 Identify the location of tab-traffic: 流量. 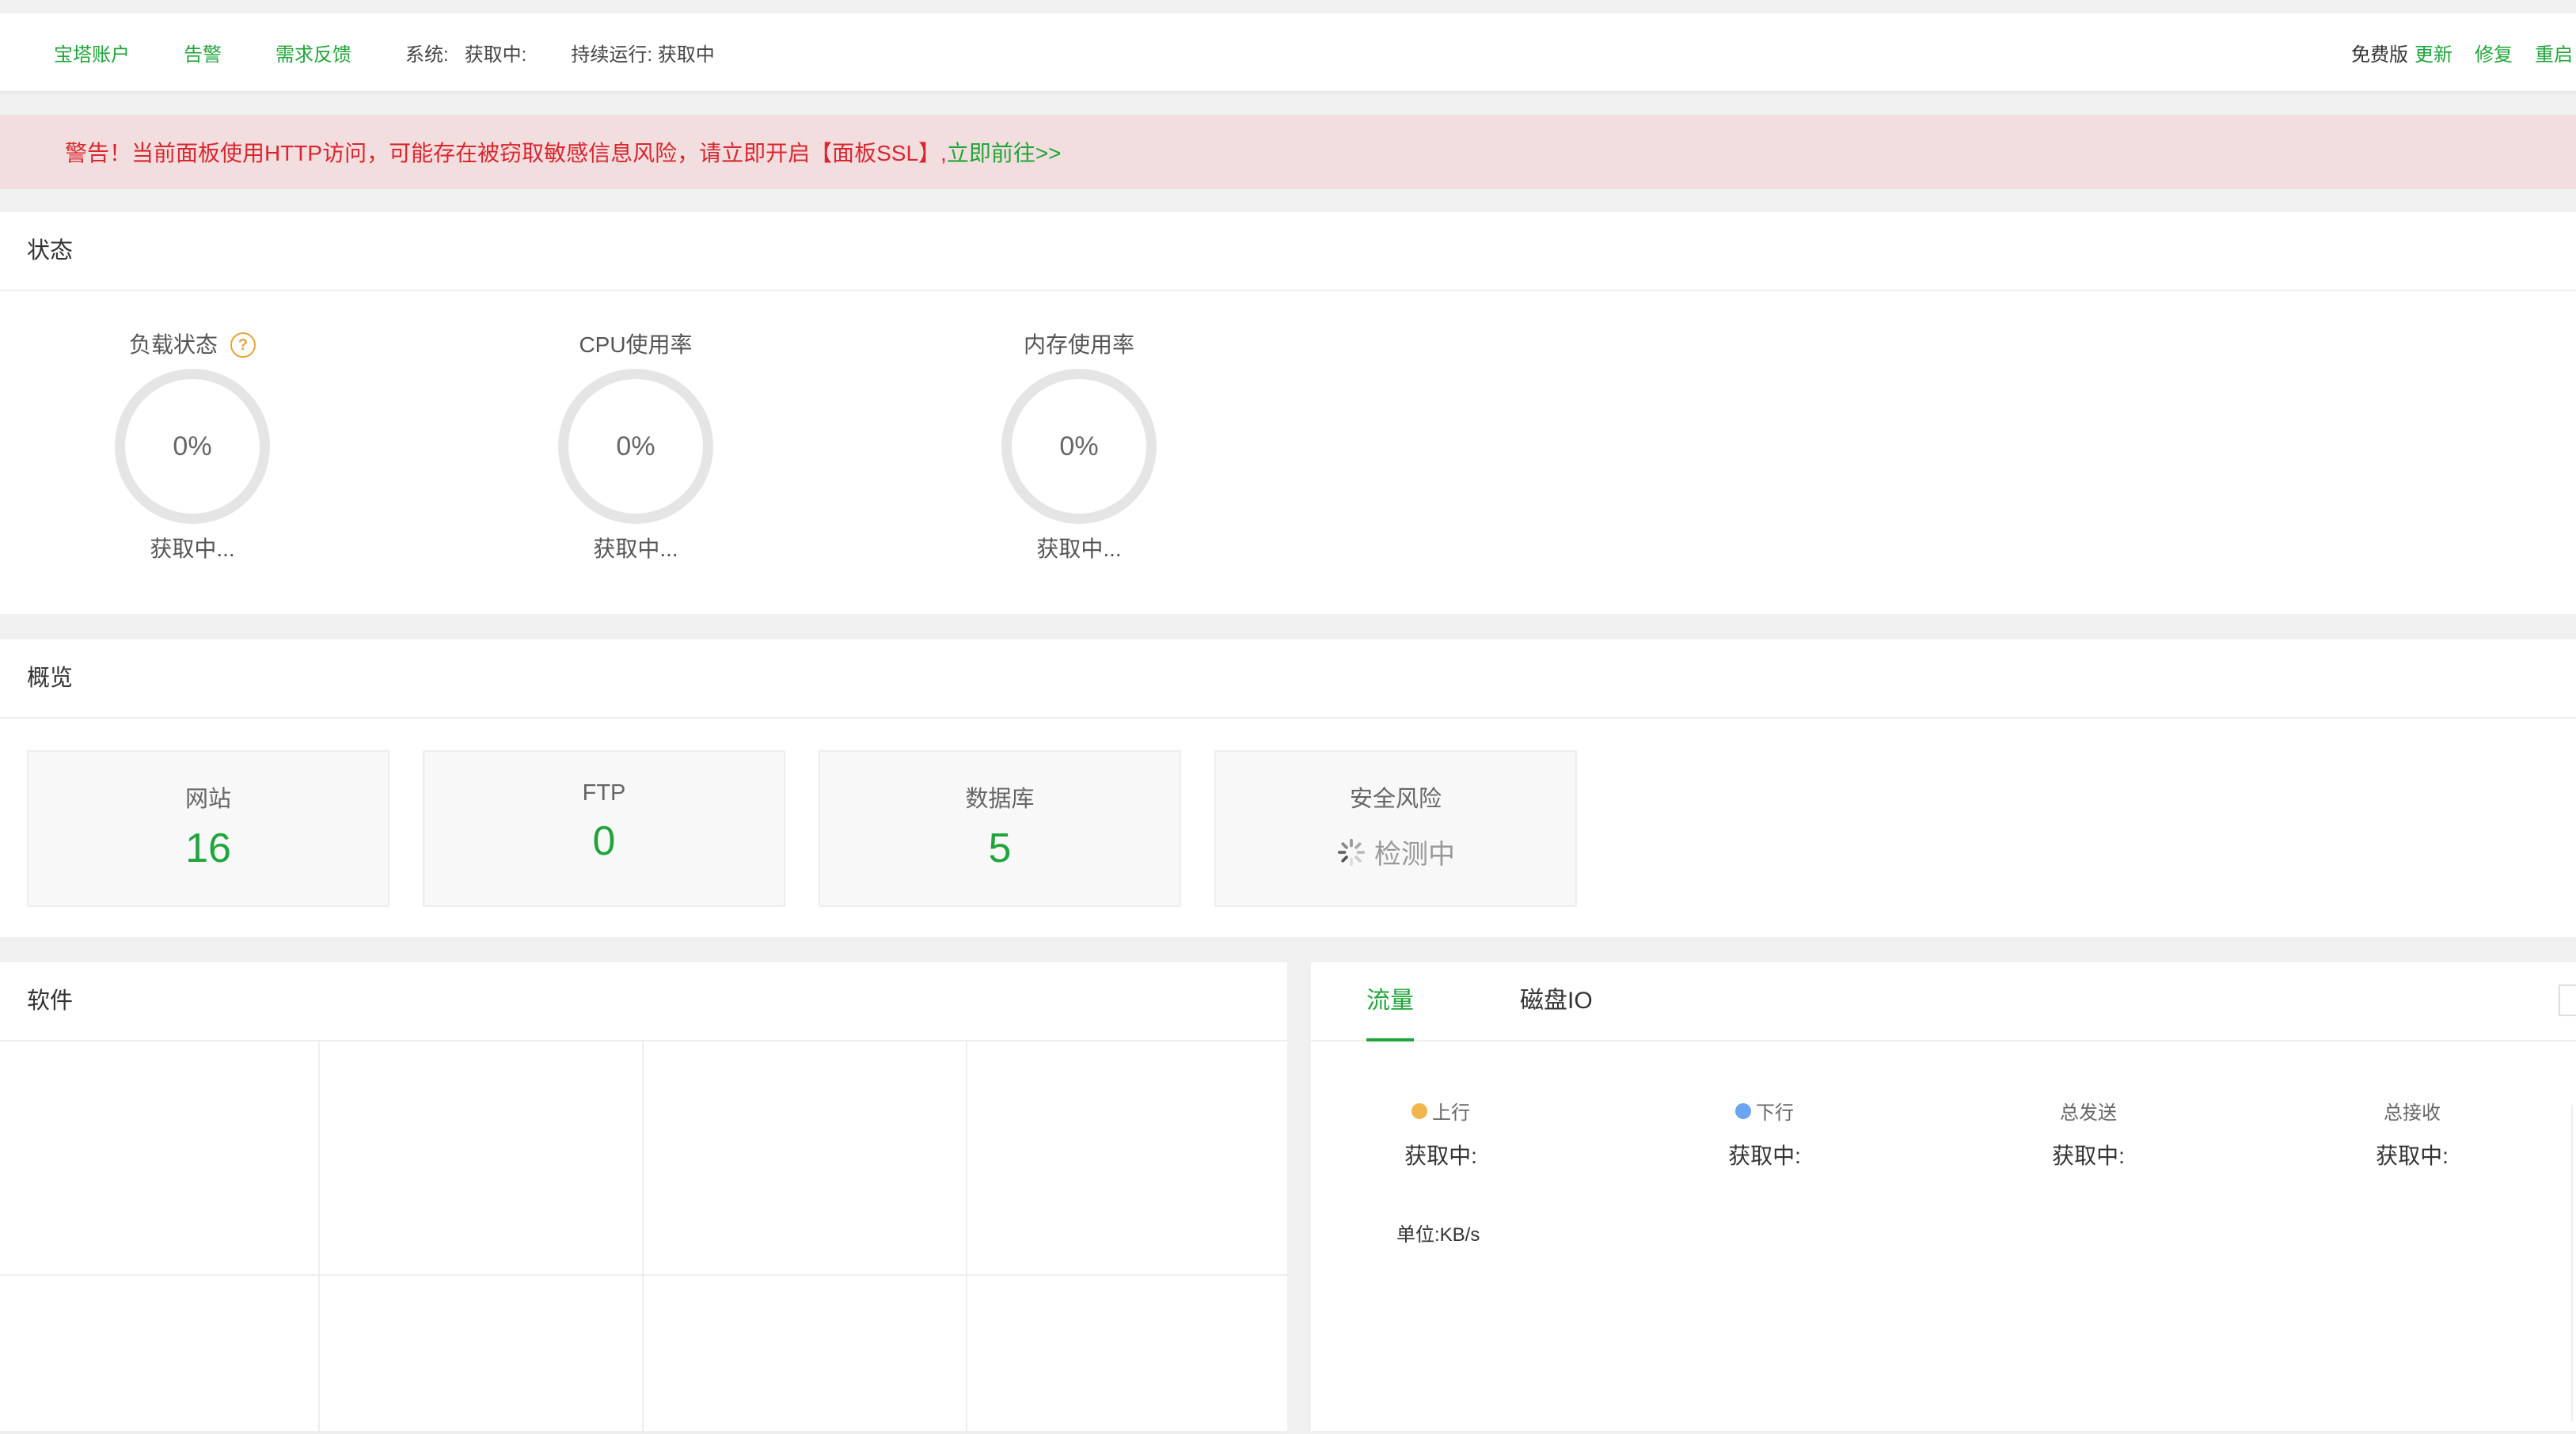
(1390, 1001).